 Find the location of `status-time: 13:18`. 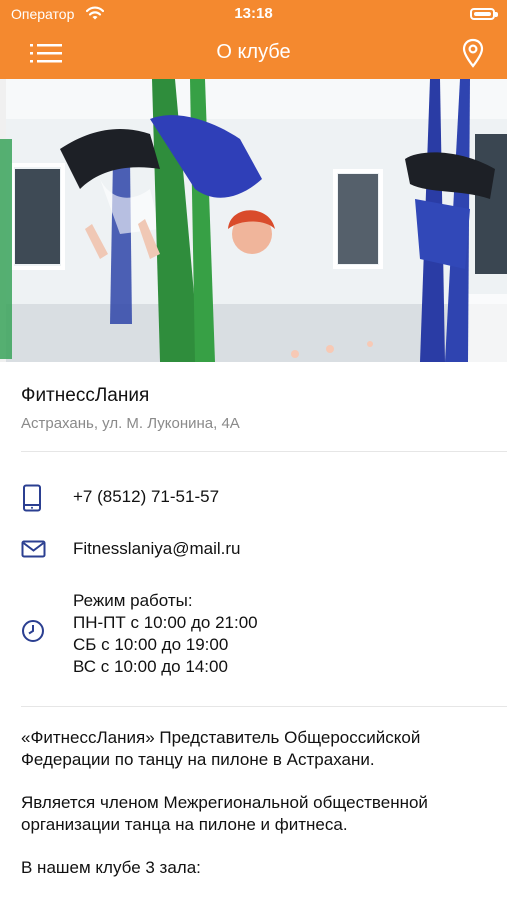

status-time: 13:18 is located at coordinates (253, 13).